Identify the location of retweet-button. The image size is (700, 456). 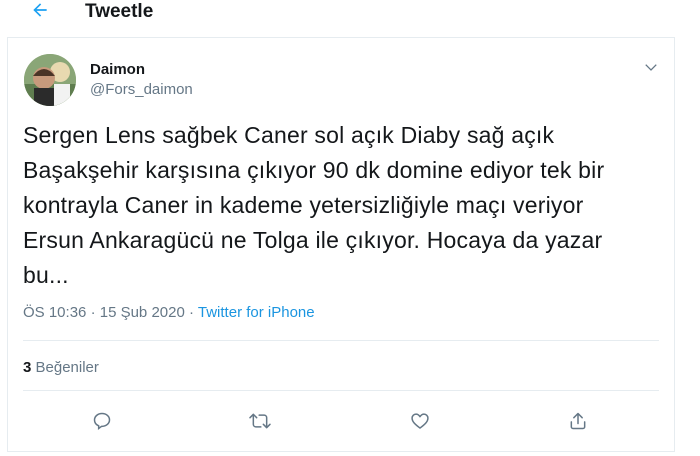
(260, 421).